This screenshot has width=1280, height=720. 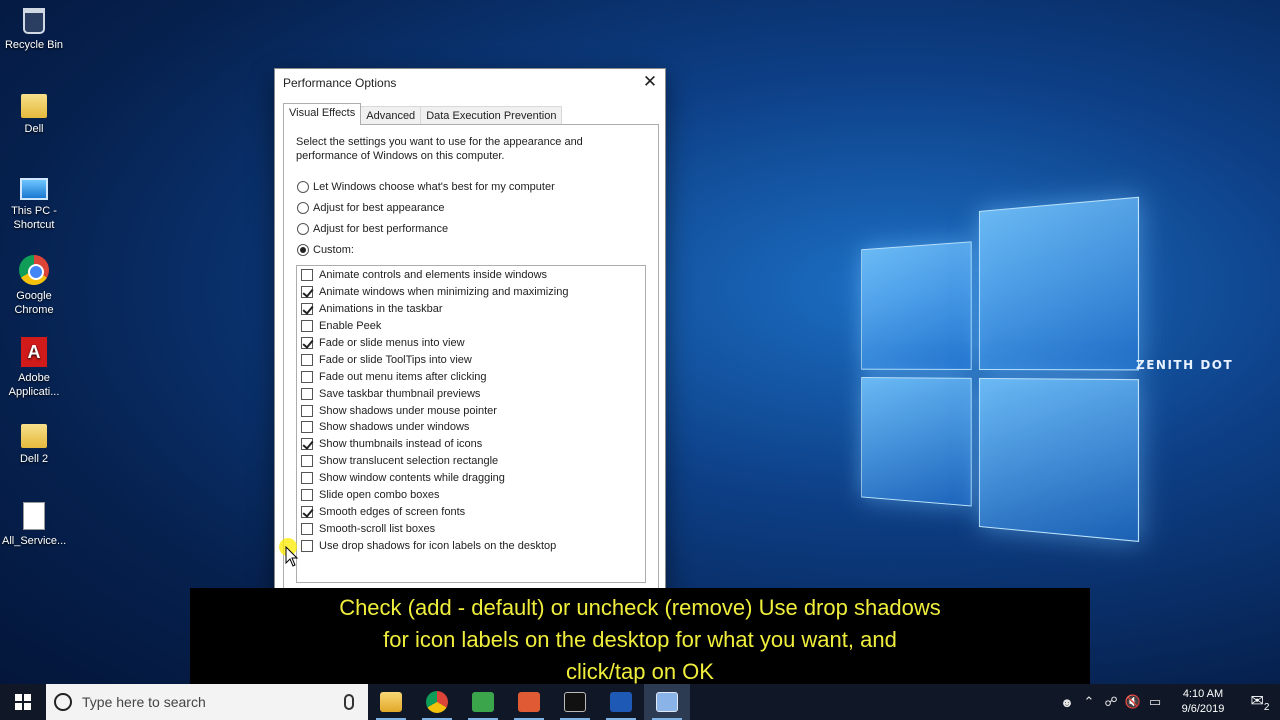 I want to click on desktop-icon-recycle-bin: Recycle Bin, so click(x=34, y=30).